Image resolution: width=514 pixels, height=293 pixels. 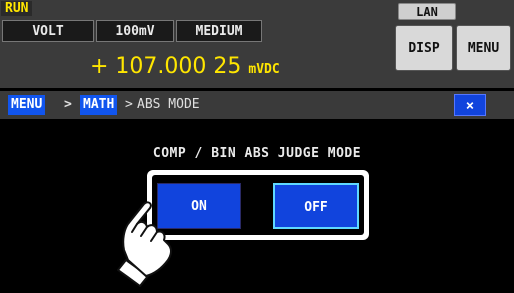 I want to click on breadcrumb-current: ABS MODE, so click(x=168, y=104).